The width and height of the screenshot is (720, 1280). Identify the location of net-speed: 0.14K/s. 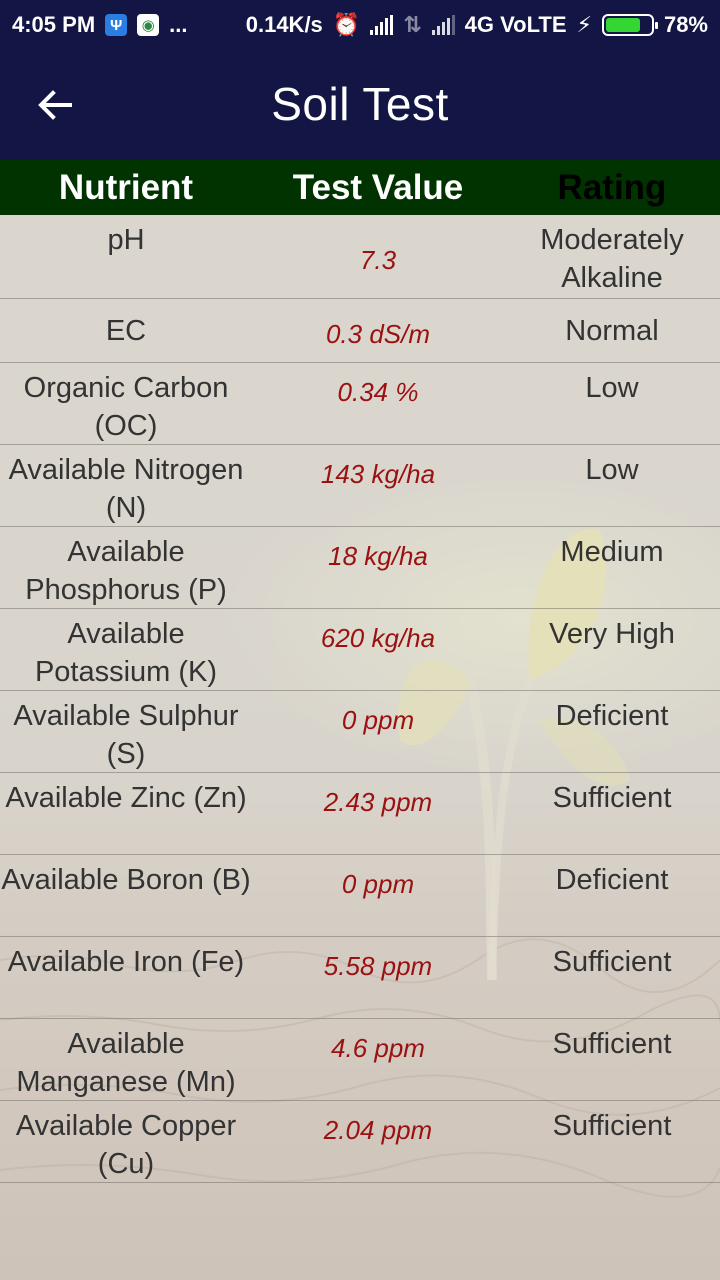
(284, 24).